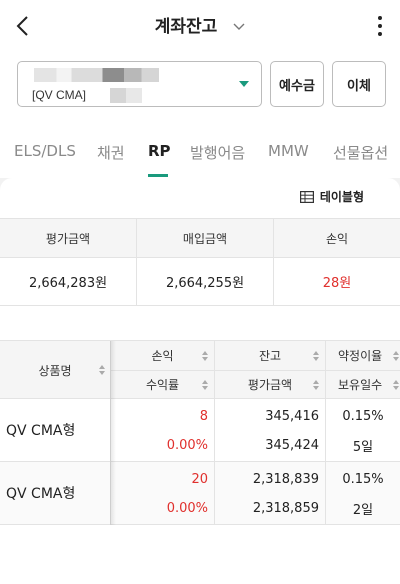  I want to click on summary-header-row: 평가금액 매입금액 손익, so click(200, 238).